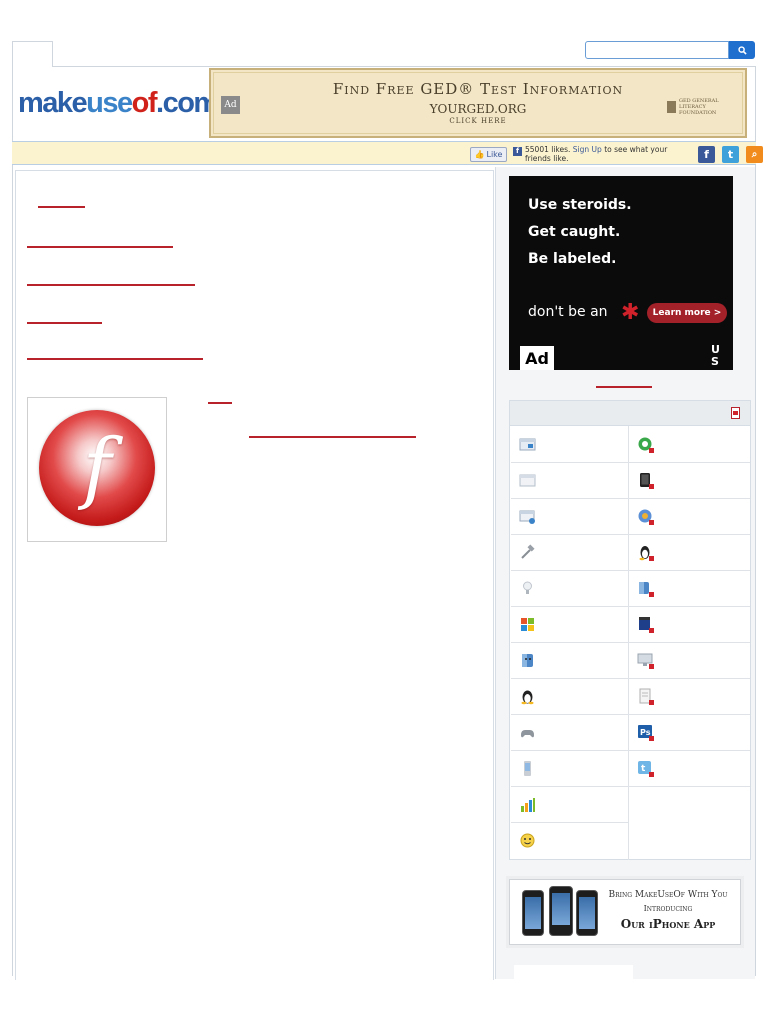 This screenshot has height=1024, width=768. Describe the element at coordinates (32, 54) in the screenshot. I see `tab-home` at that location.